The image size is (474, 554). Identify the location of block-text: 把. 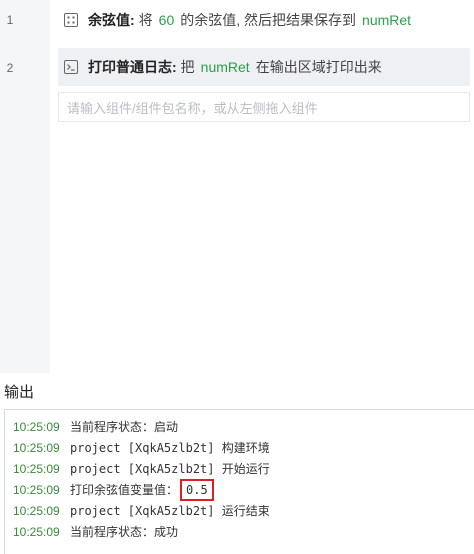
(187, 67).